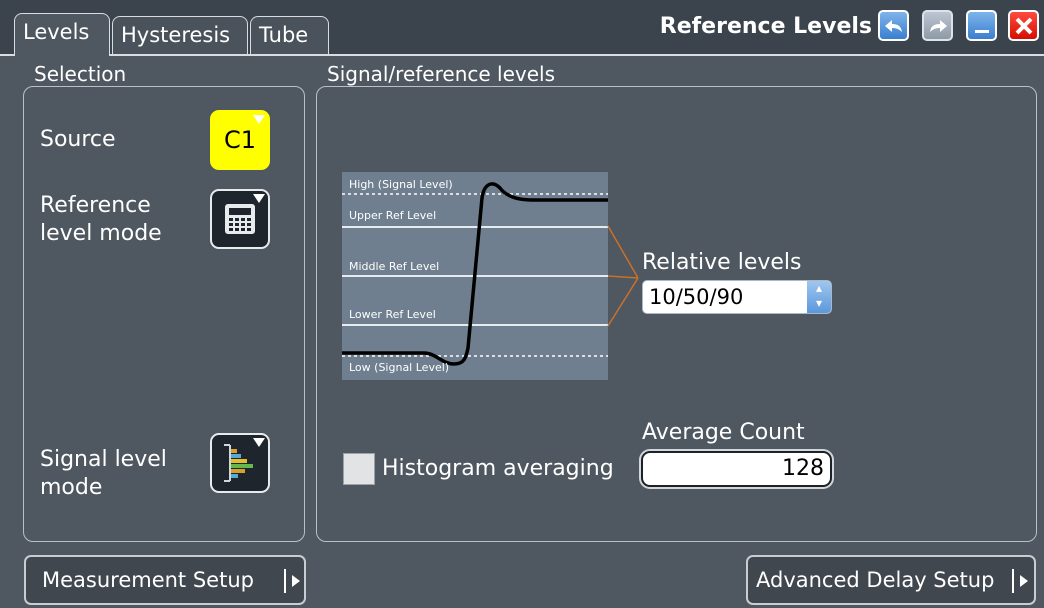  I want to click on ref-level-mode-button, so click(240, 219).